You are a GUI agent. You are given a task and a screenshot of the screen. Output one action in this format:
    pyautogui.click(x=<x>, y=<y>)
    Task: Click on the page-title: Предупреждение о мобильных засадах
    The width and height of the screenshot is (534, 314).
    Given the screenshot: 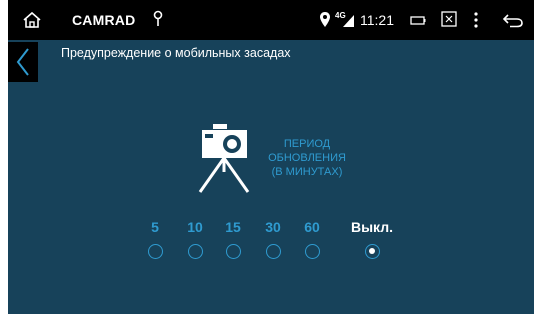 What is the action you would take?
    pyautogui.click(x=176, y=53)
    